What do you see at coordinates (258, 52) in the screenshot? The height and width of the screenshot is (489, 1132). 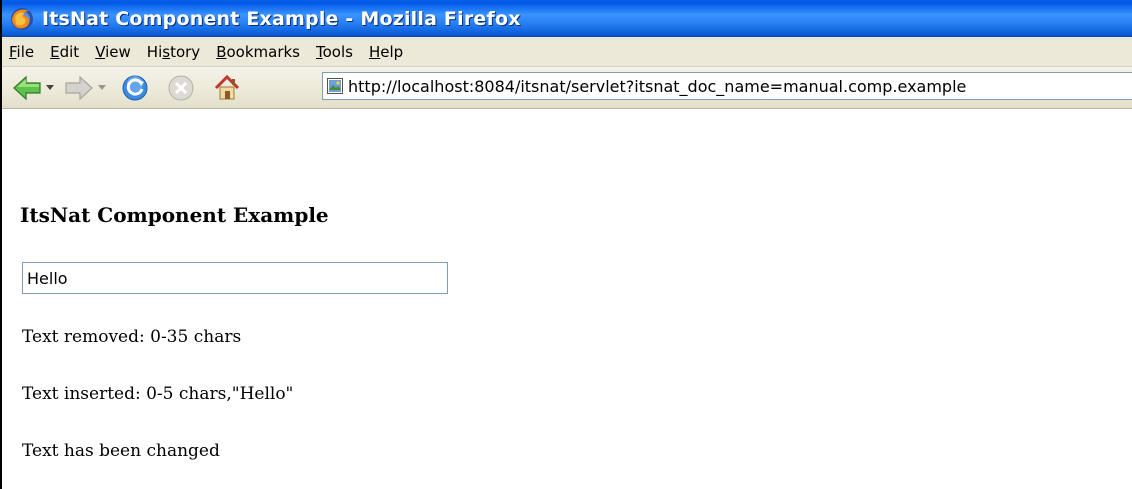 I see `menu-bookmarks: Bookmarks` at bounding box center [258, 52].